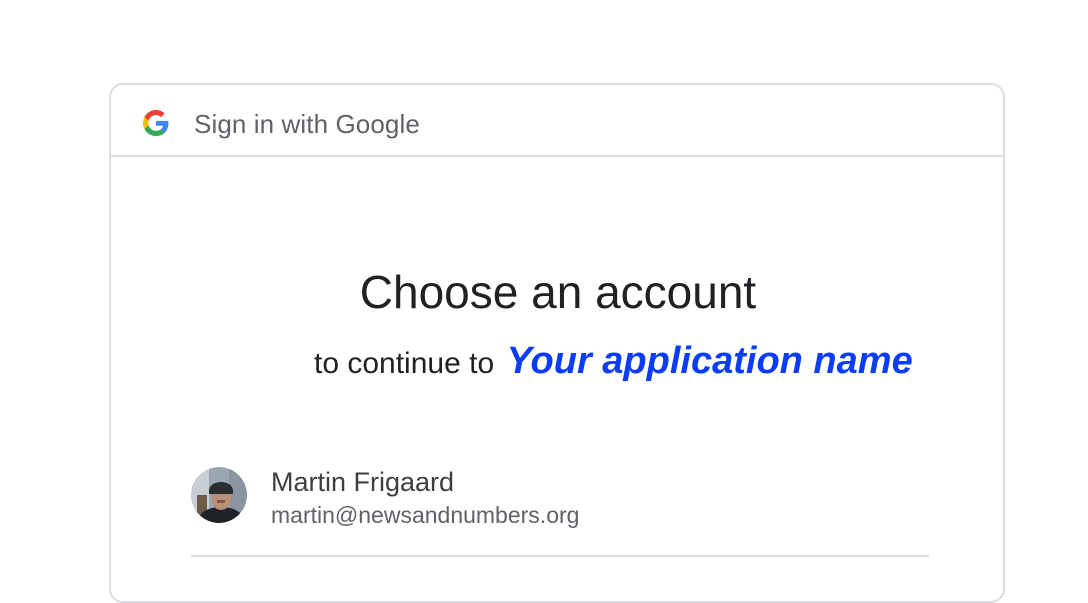 The height and width of the screenshot is (603, 1088). Describe the element at coordinates (156, 123) in the screenshot. I see `google-g-icon` at that location.